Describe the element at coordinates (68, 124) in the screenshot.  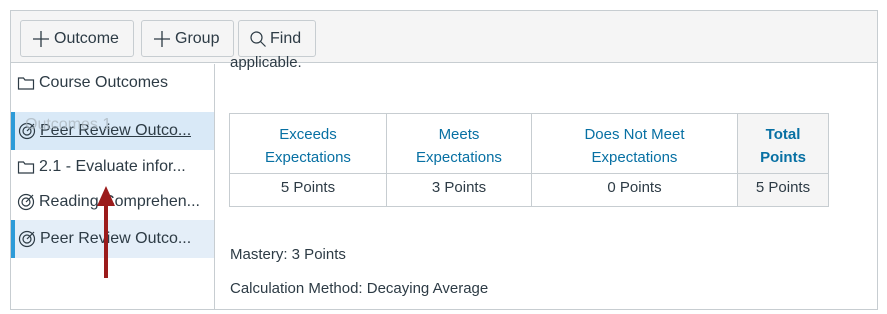
I see `drag-ghost-label: Outcomes 1` at that location.